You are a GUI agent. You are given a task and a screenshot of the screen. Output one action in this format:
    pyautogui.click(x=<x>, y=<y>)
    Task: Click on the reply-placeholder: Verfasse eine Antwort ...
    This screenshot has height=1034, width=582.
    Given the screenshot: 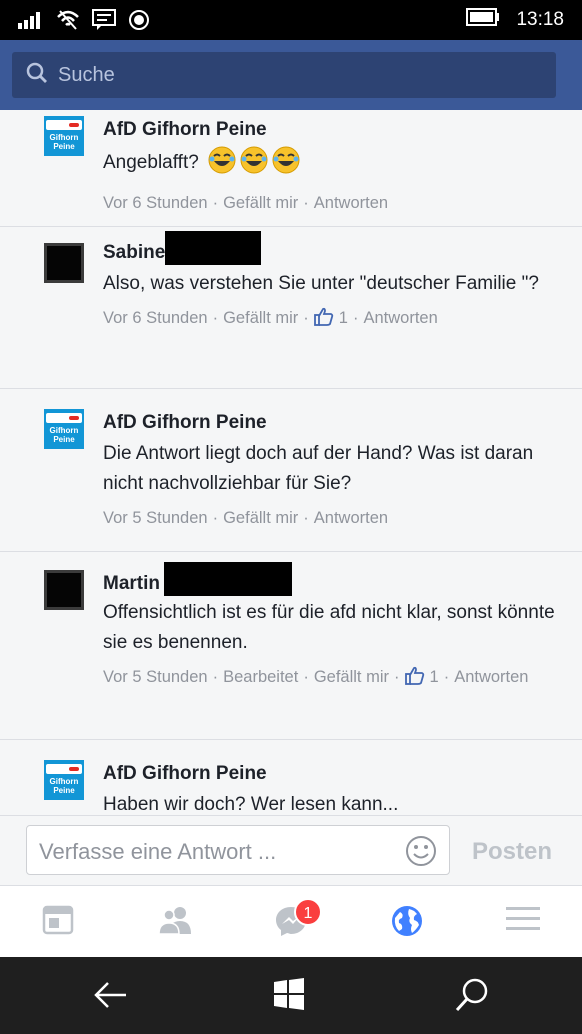 What is the action you would take?
    pyautogui.click(x=158, y=851)
    